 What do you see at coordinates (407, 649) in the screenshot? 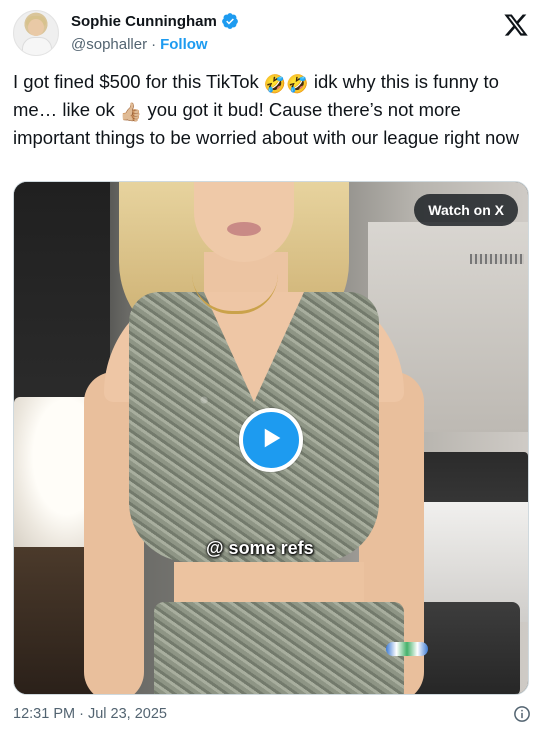
I see `person-bracelet` at bounding box center [407, 649].